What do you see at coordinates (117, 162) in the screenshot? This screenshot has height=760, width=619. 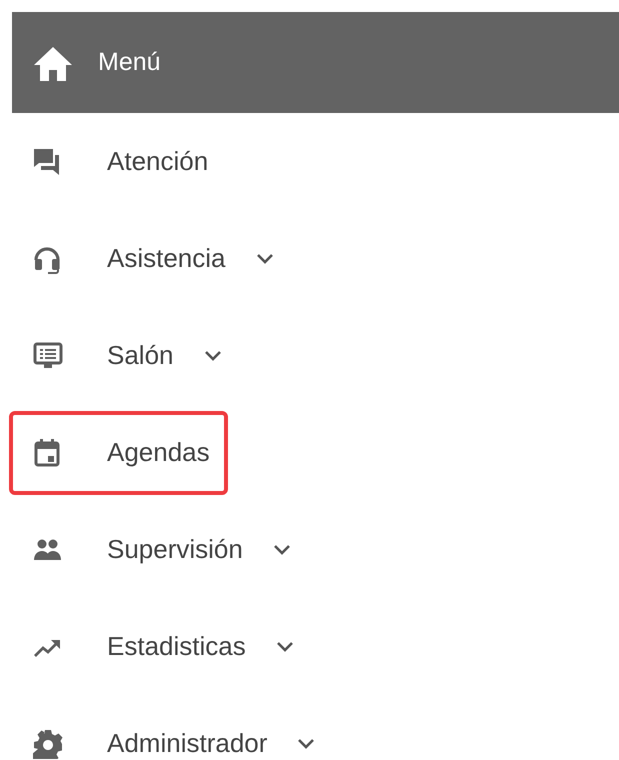 I see `menu-item: Atención` at bounding box center [117, 162].